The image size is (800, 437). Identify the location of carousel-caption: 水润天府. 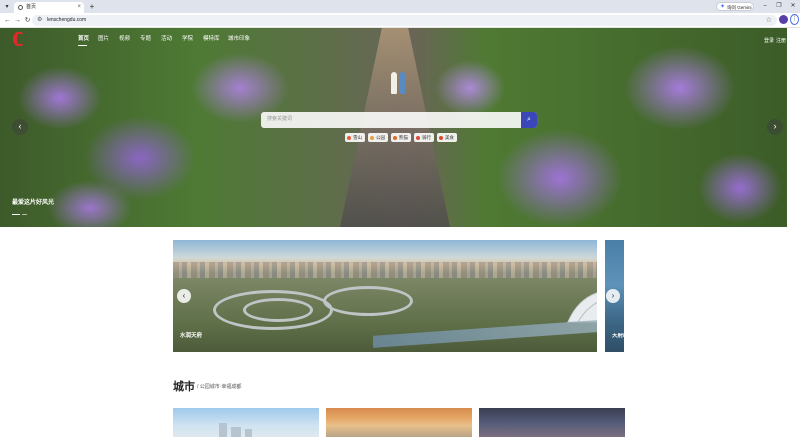
(191, 336).